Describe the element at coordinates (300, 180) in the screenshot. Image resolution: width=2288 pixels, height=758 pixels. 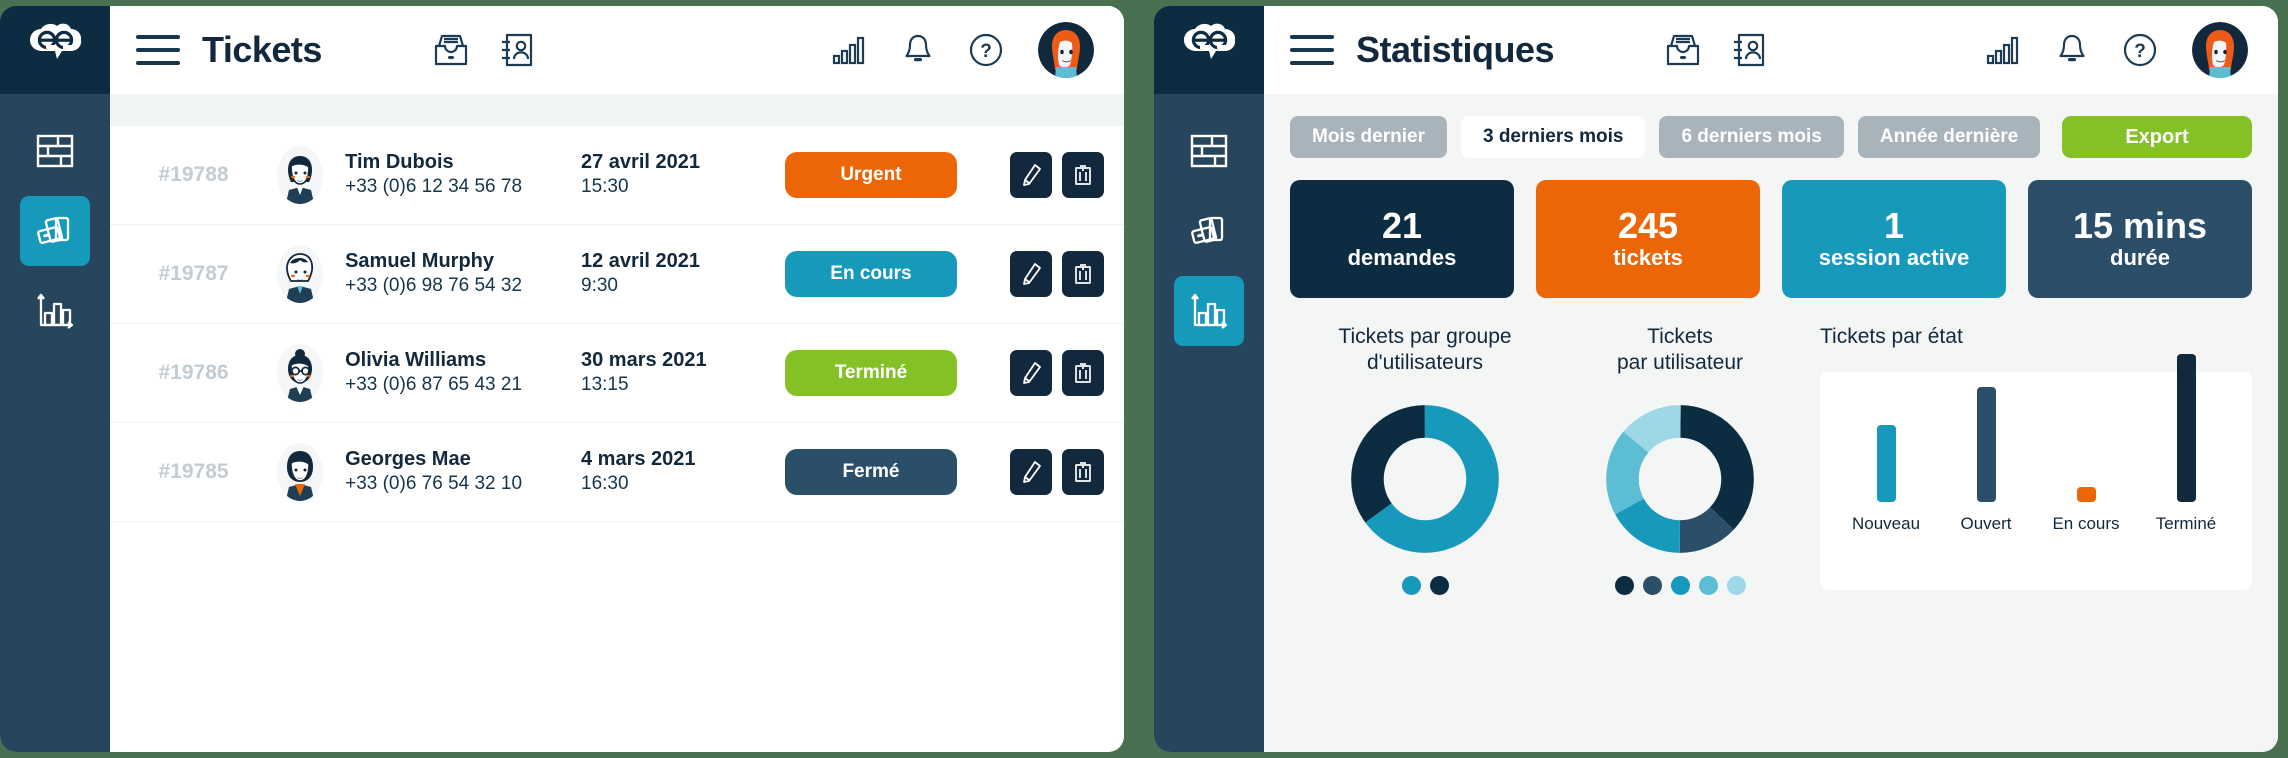
I see `avatar-man-dark-hair` at that location.